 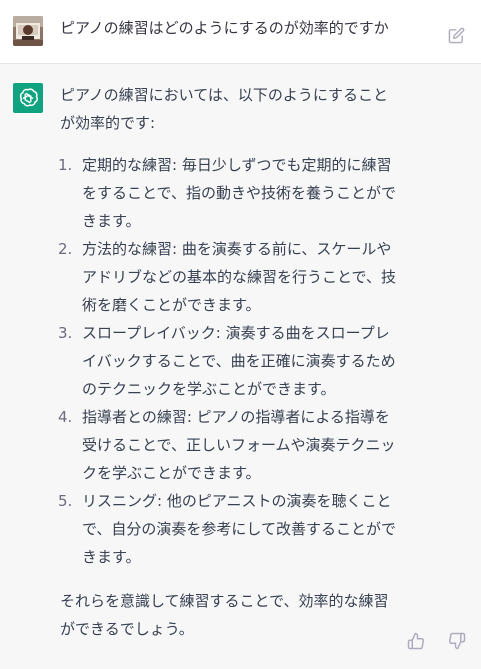 What do you see at coordinates (416, 641) in the screenshot?
I see `thumbs-up-icon` at bounding box center [416, 641].